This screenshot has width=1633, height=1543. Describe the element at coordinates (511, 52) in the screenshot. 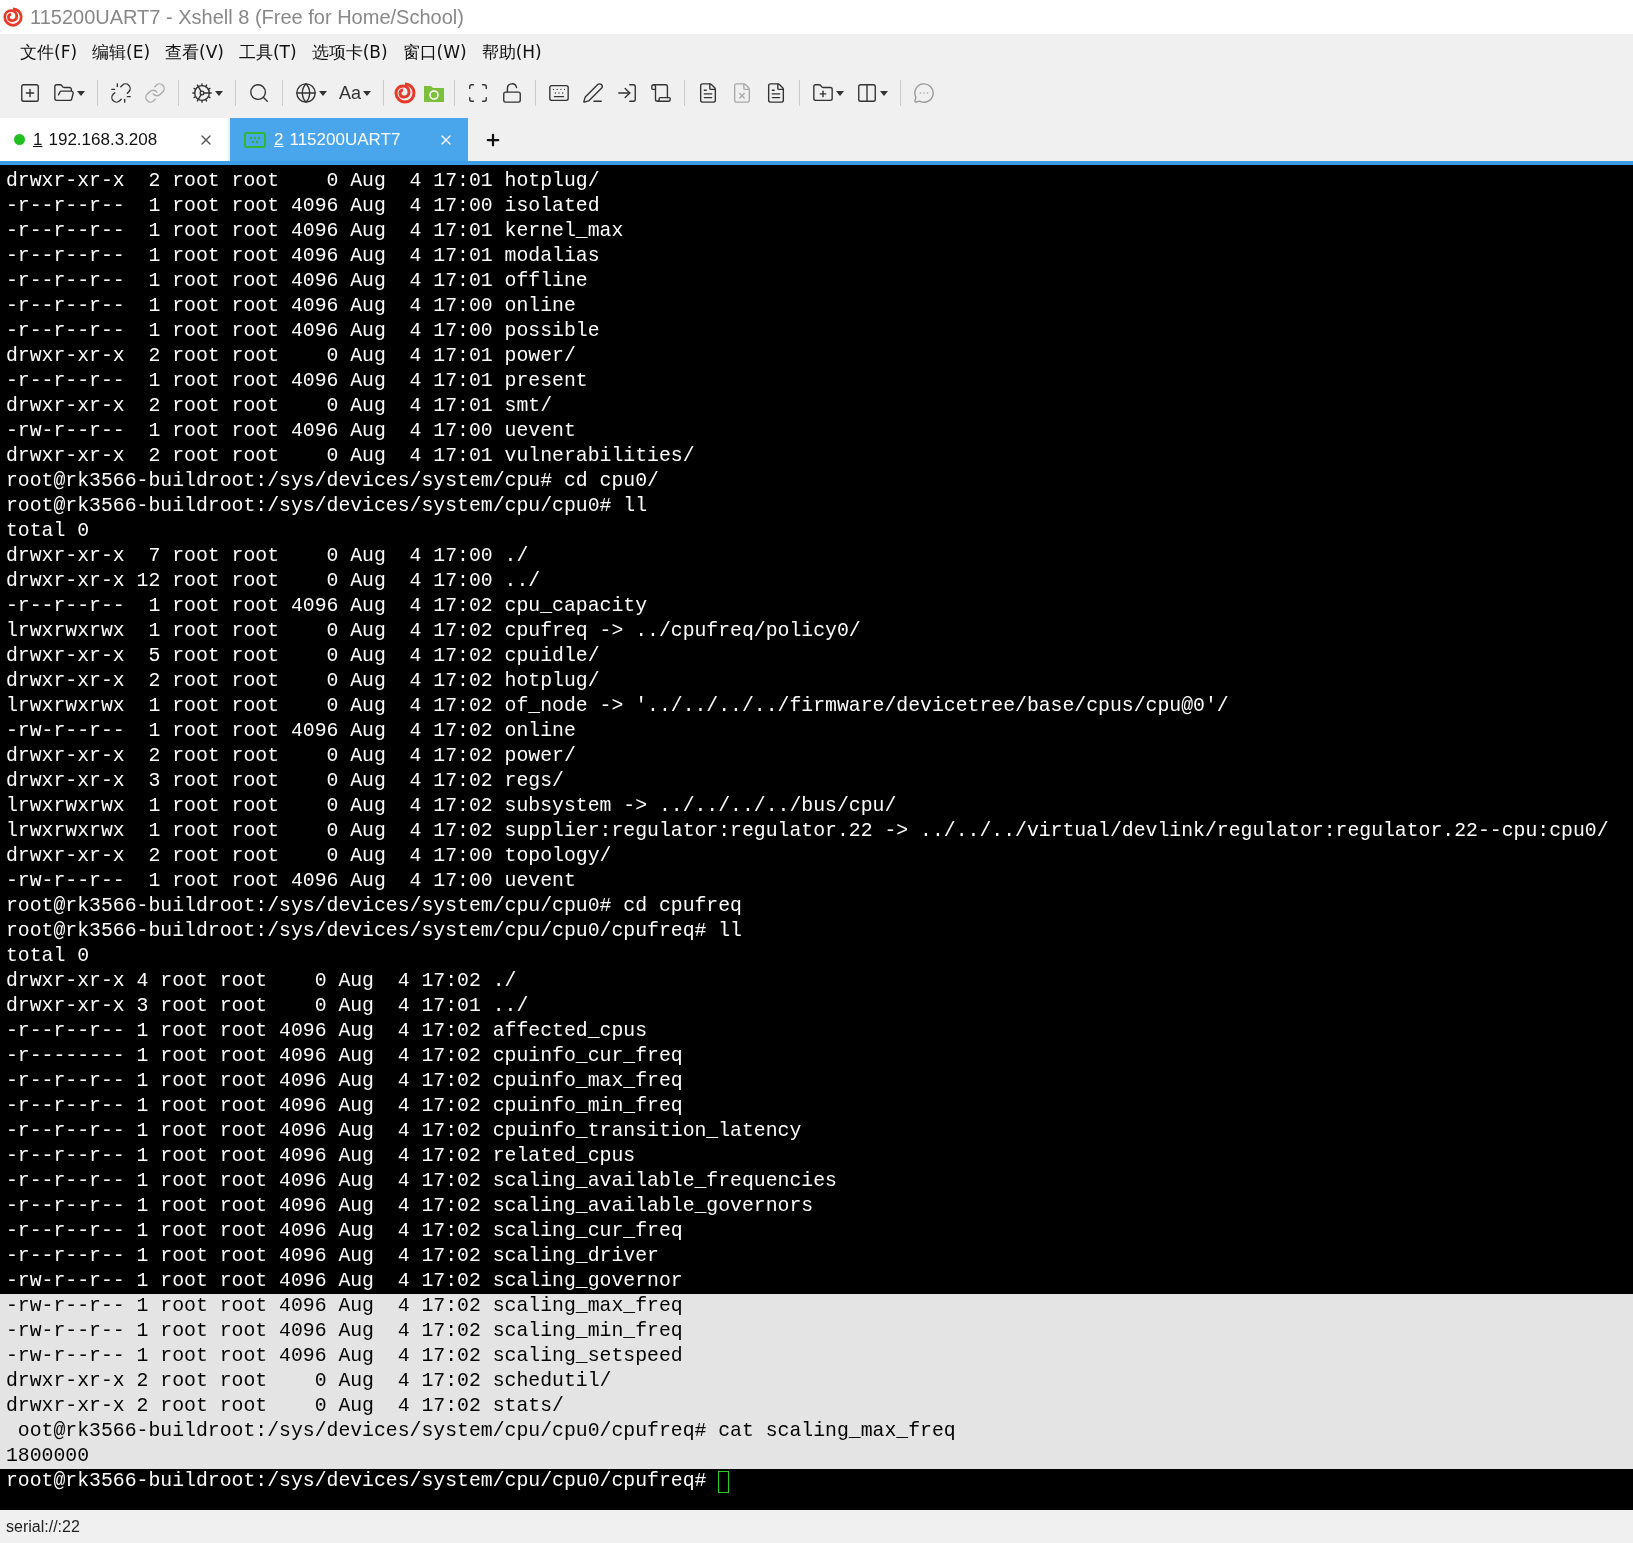

I see `menu-item: 帮助(H)` at that location.